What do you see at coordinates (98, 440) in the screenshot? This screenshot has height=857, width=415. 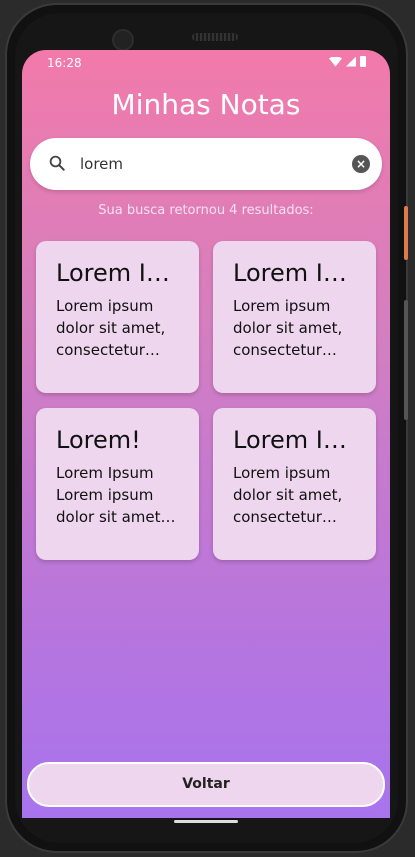 I see `note-title: Lorem!` at bounding box center [98, 440].